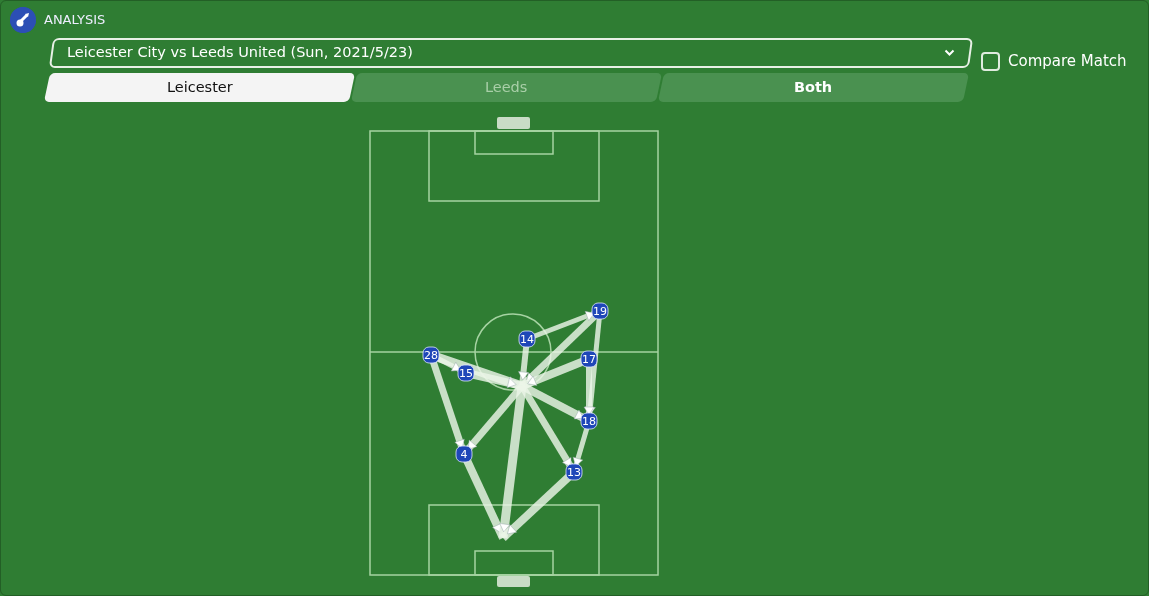  What do you see at coordinates (75, 20) in the screenshot?
I see `section-title: ANALYSIS` at bounding box center [75, 20].